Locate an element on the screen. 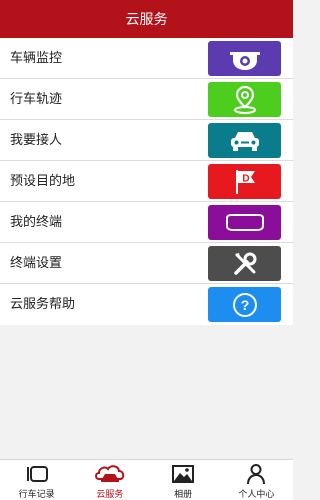 Image resolution: width=320 pixels, height=500 pixels. app-header: 云服务 is located at coordinates (146, 19).